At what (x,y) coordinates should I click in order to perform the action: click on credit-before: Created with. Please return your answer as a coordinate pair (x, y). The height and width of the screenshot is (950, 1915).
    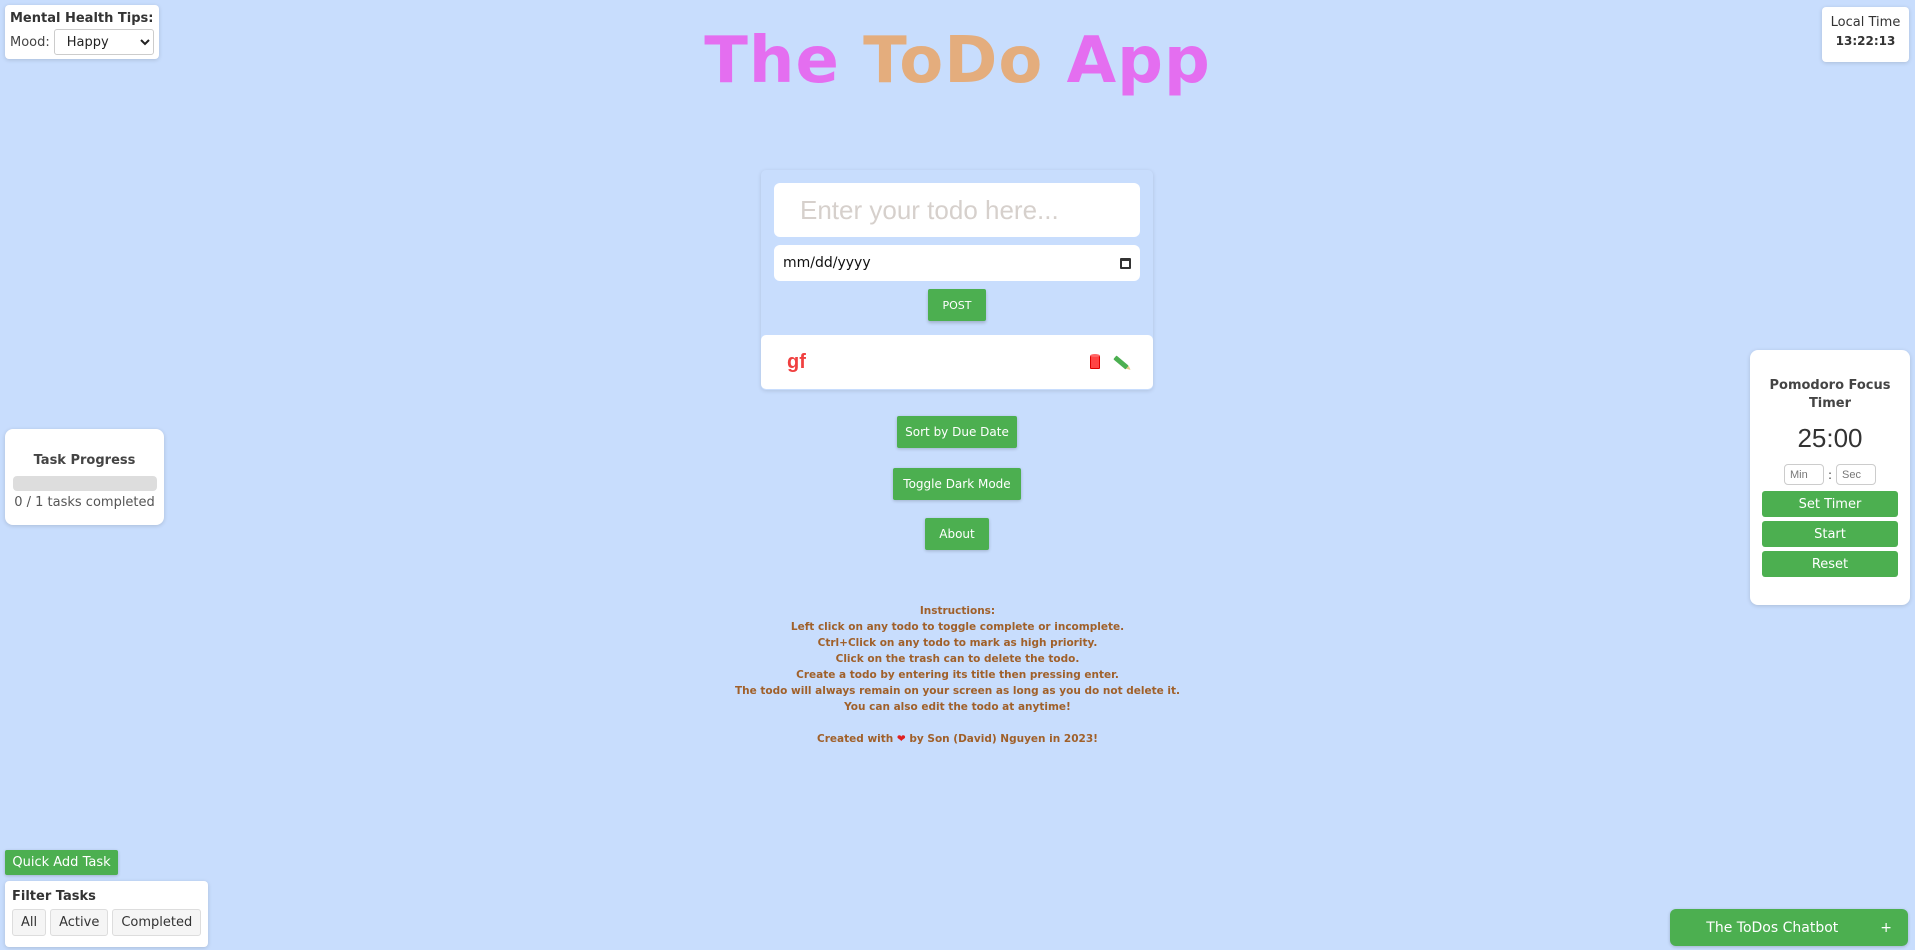
    Looking at the image, I should click on (855, 739).